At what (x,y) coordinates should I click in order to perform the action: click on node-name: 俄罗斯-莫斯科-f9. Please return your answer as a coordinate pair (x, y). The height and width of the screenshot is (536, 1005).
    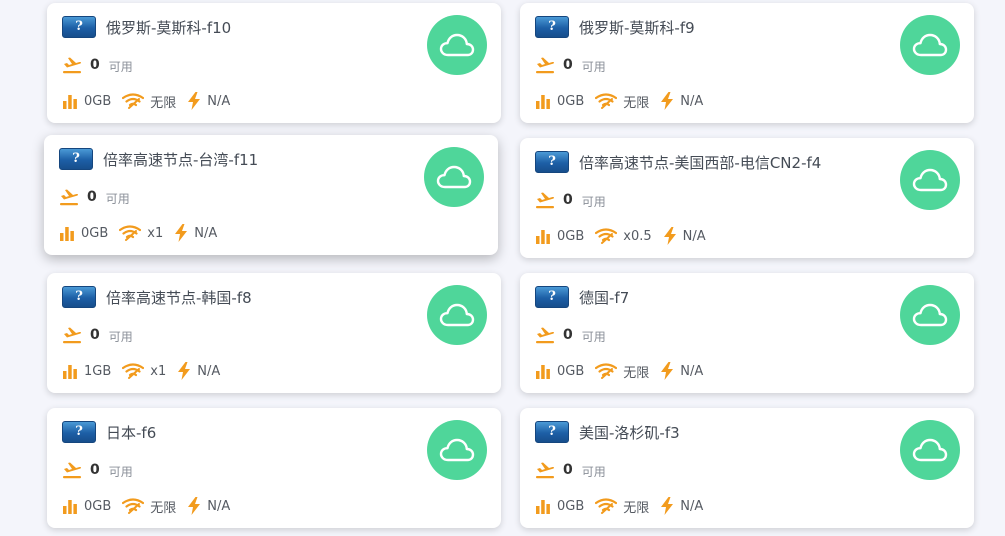
    Looking at the image, I should click on (637, 28).